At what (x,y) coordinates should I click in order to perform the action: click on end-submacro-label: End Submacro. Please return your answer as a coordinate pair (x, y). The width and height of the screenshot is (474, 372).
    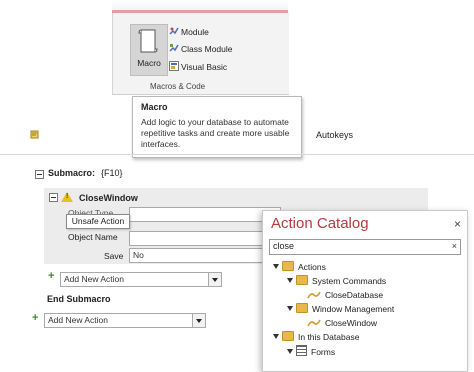
    Looking at the image, I should click on (79, 299).